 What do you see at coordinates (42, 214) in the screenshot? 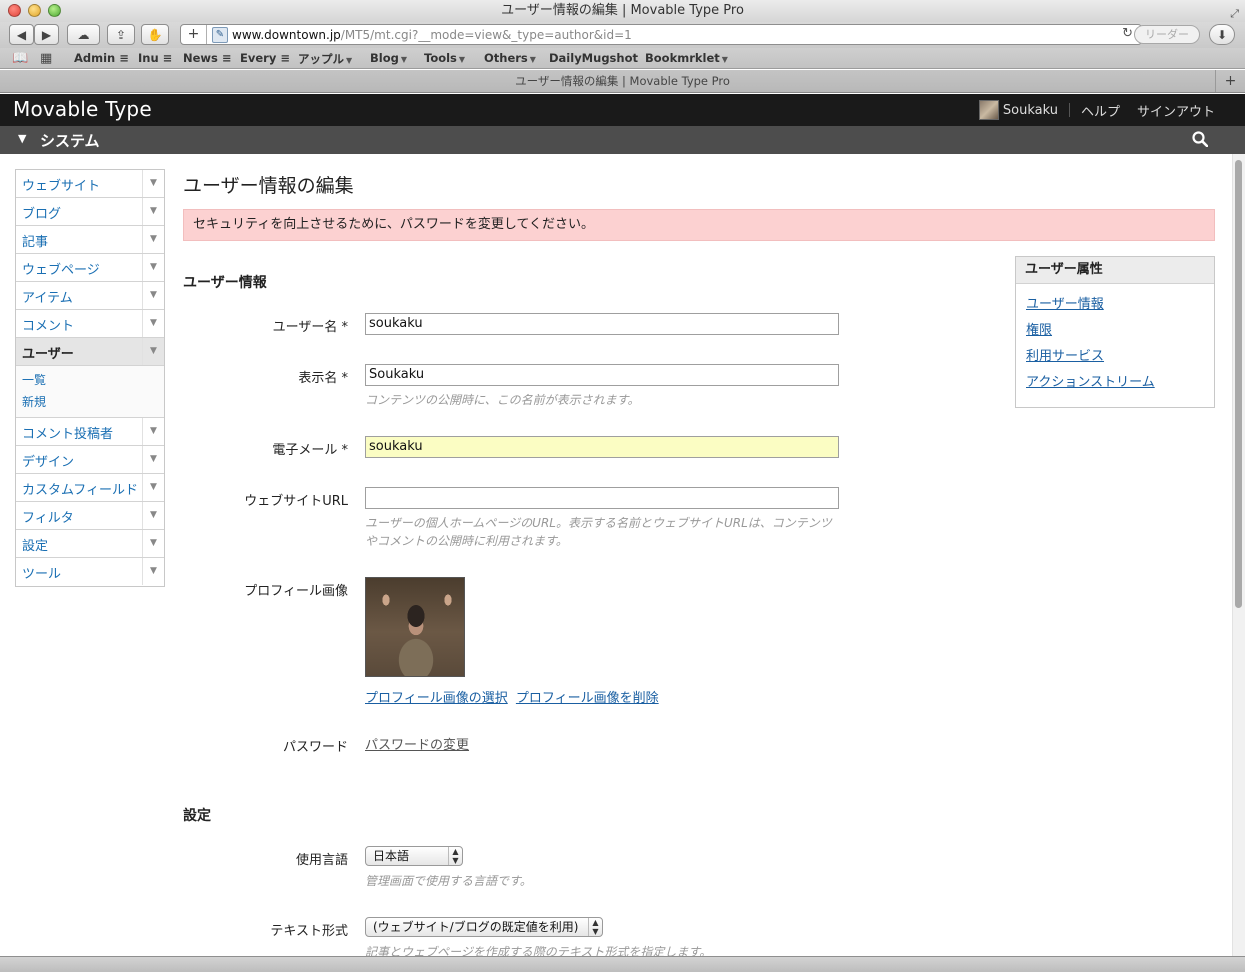
I see `sidebar-item-label: ブログ` at bounding box center [42, 214].